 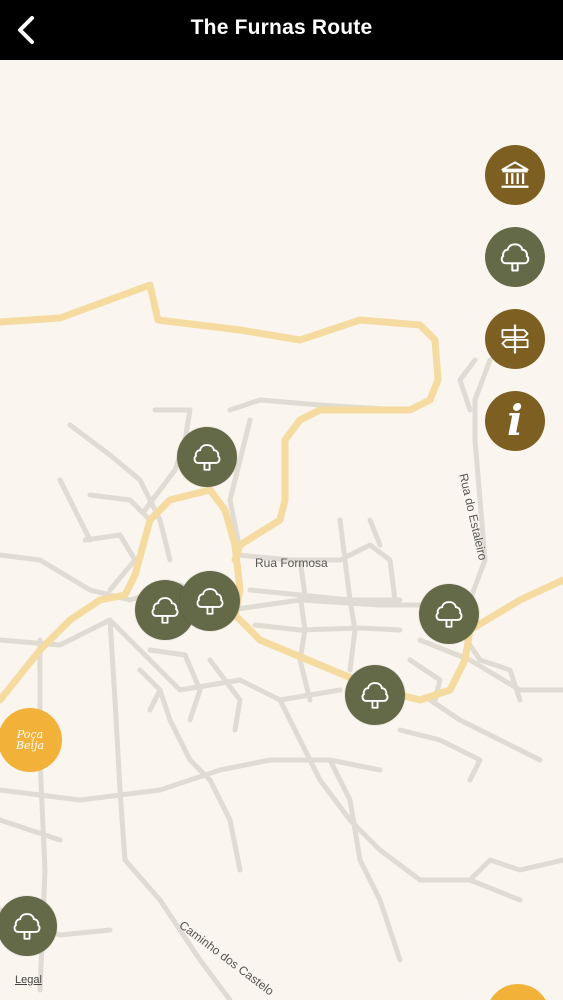 I want to click on info-icon: i, so click(x=515, y=420).